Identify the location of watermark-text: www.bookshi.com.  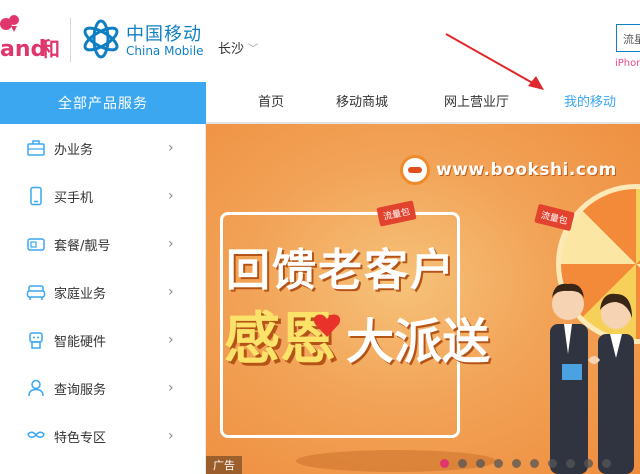
(526, 170).